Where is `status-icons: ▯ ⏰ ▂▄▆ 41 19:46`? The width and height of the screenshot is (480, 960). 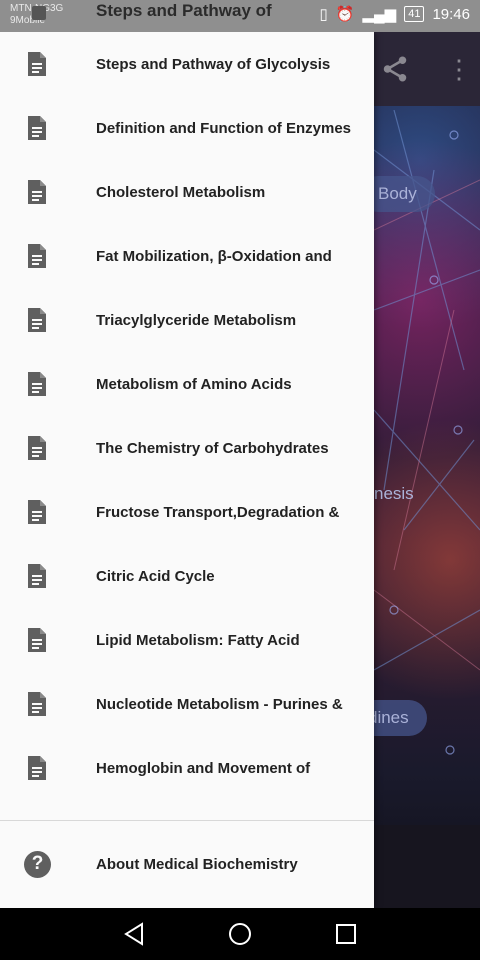 status-icons: ▯ ⏰ ▂▄▆ 41 19:46 is located at coordinates (394, 14).